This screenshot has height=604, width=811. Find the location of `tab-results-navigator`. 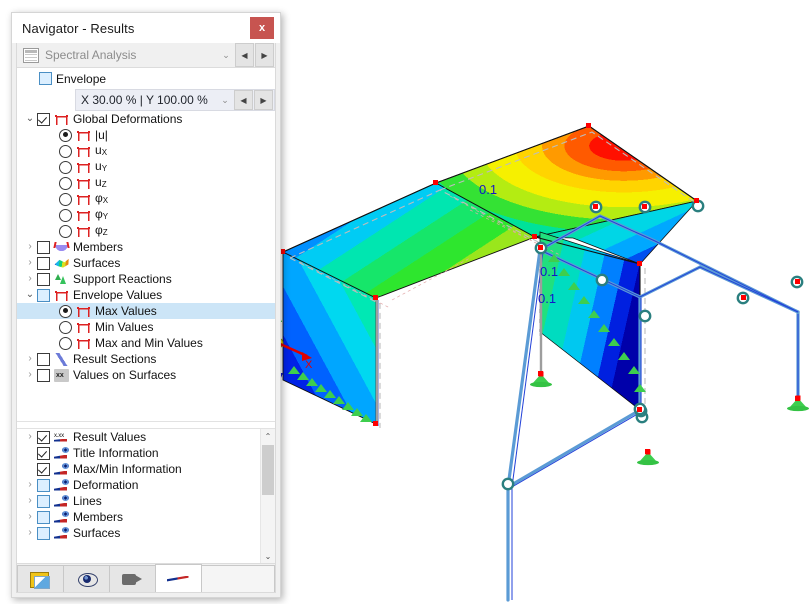

tab-results-navigator is located at coordinates (178, 578).